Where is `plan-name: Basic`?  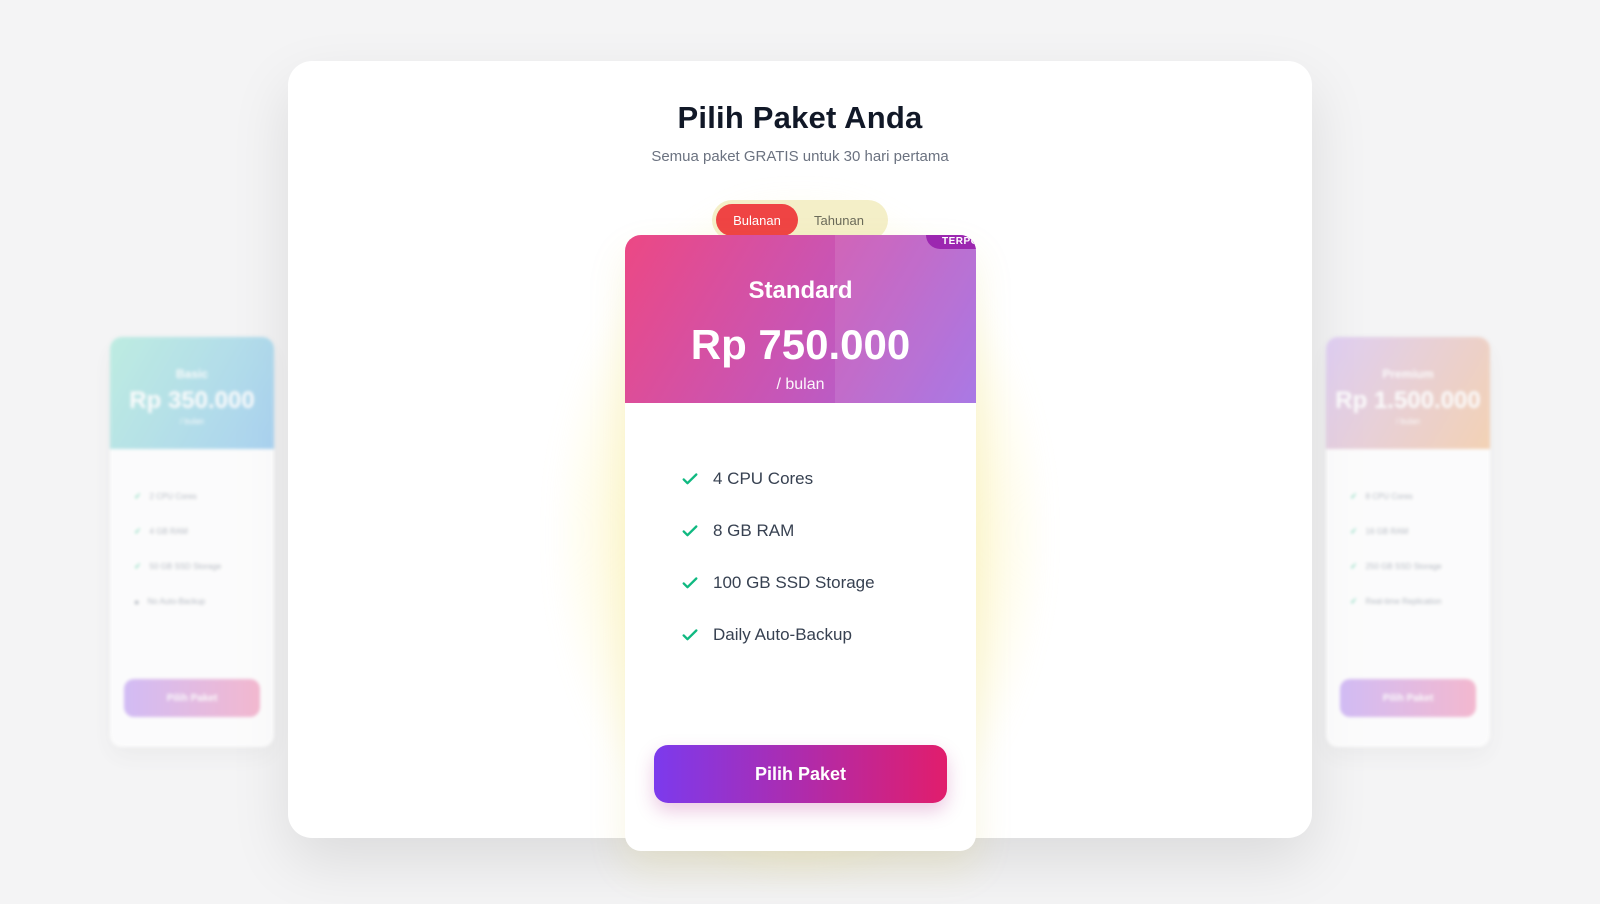
plan-name: Basic is located at coordinates (192, 374).